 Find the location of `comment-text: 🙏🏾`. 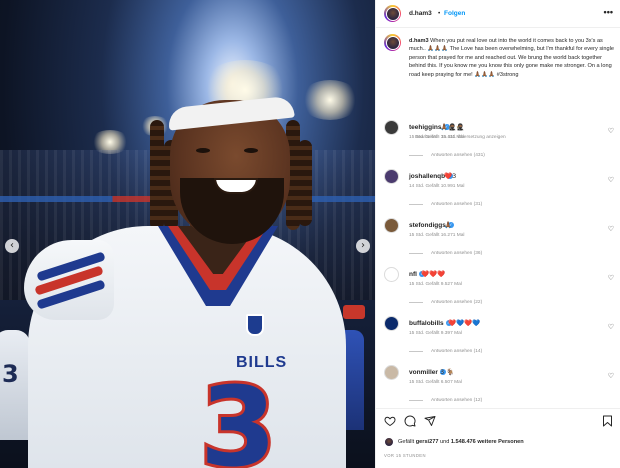

comment-text: 🙏🏾 is located at coordinates (448, 225).